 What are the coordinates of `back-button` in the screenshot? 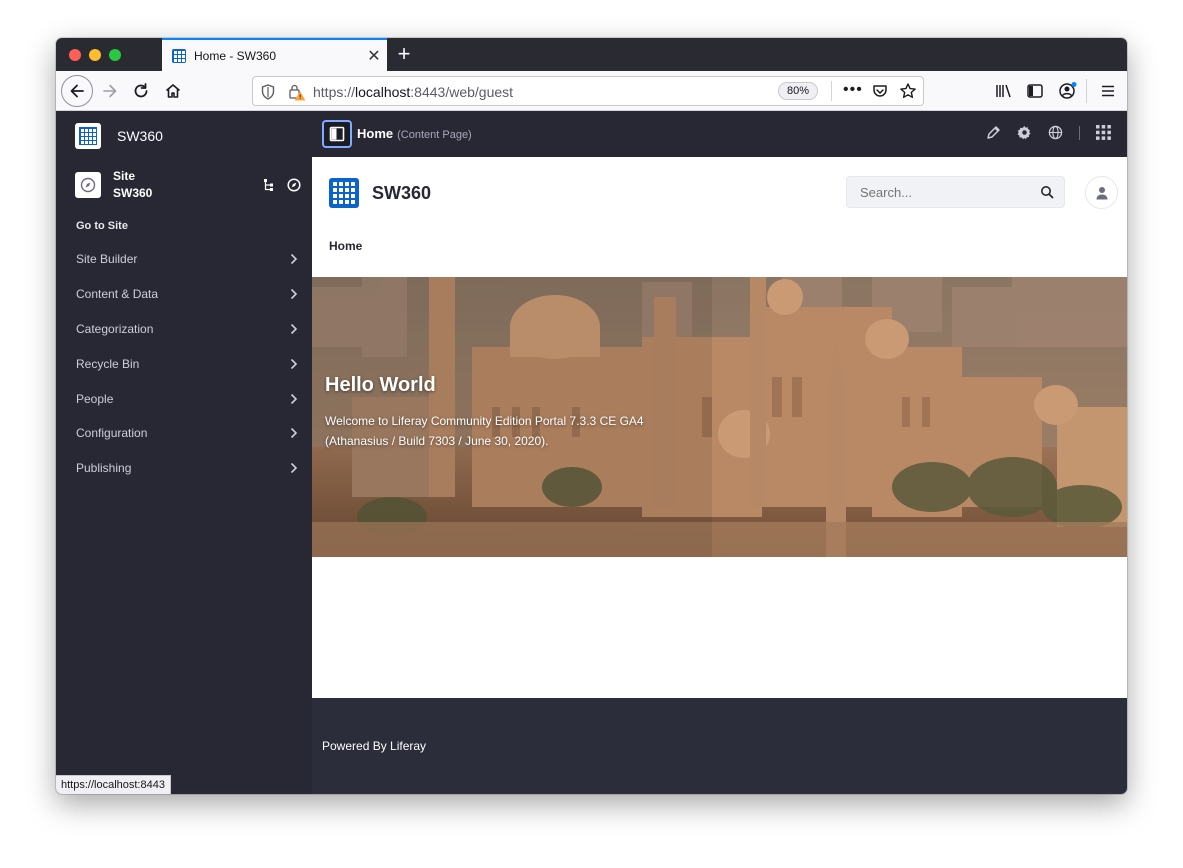 It's located at (77, 91).